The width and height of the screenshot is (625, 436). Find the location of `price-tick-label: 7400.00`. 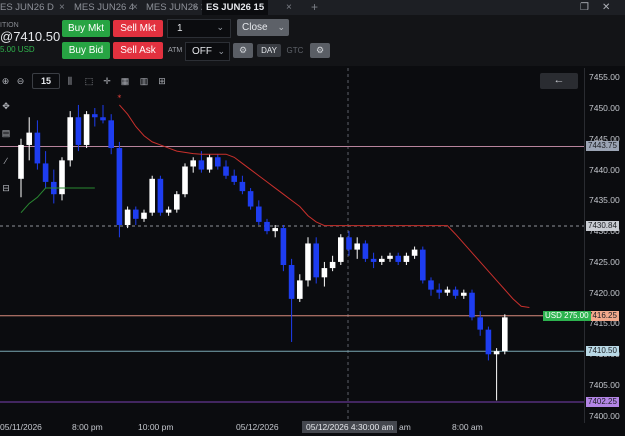

price-tick-label: 7400.00 is located at coordinates (604, 415).